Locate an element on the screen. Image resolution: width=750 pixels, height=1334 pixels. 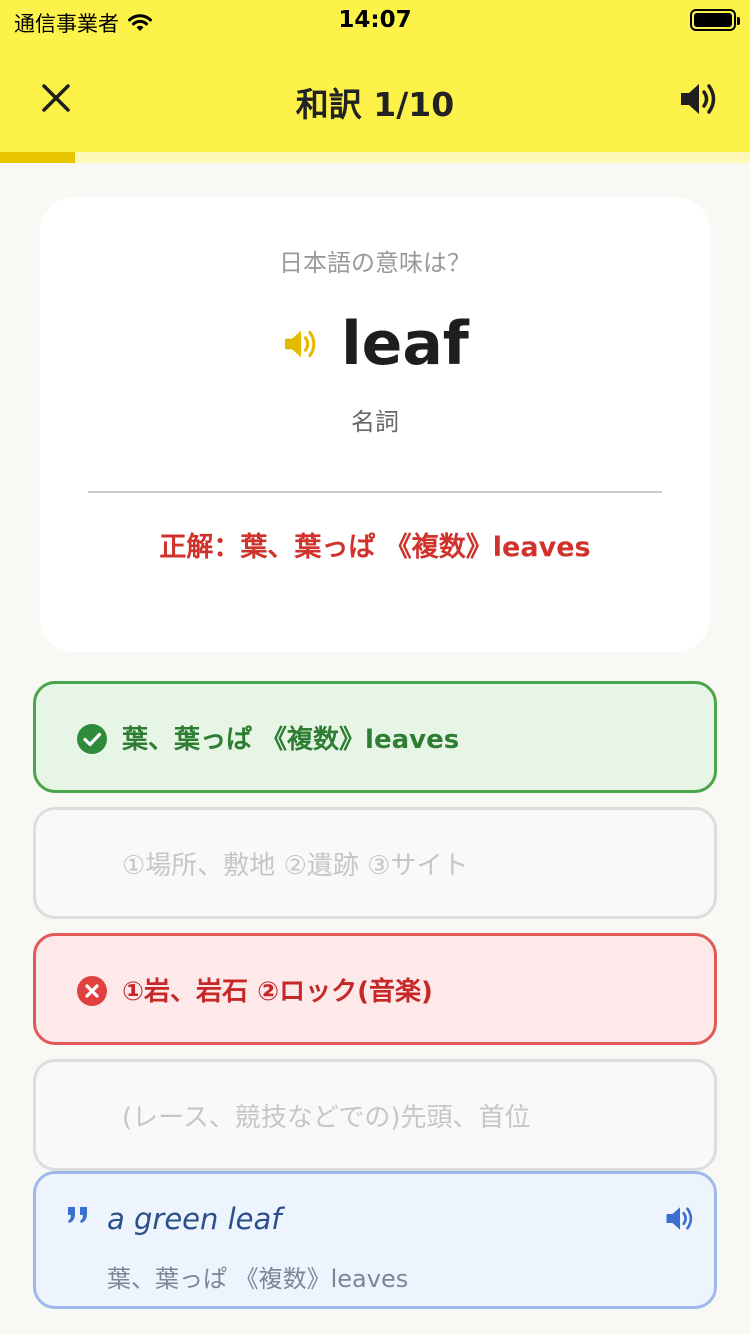
option-3: ①岩、岩石 ②ロック(音楽) is located at coordinates (375, 989).